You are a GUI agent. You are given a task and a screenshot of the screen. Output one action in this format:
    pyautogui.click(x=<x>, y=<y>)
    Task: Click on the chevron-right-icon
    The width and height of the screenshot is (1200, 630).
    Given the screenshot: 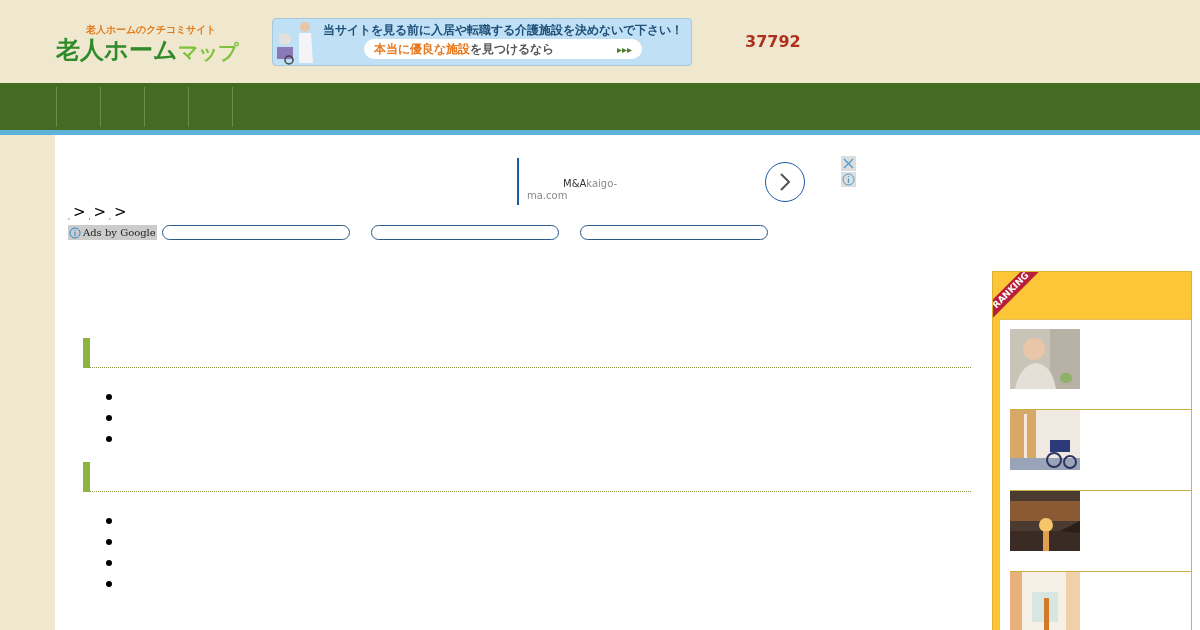 What is the action you would take?
    pyautogui.click(x=785, y=182)
    